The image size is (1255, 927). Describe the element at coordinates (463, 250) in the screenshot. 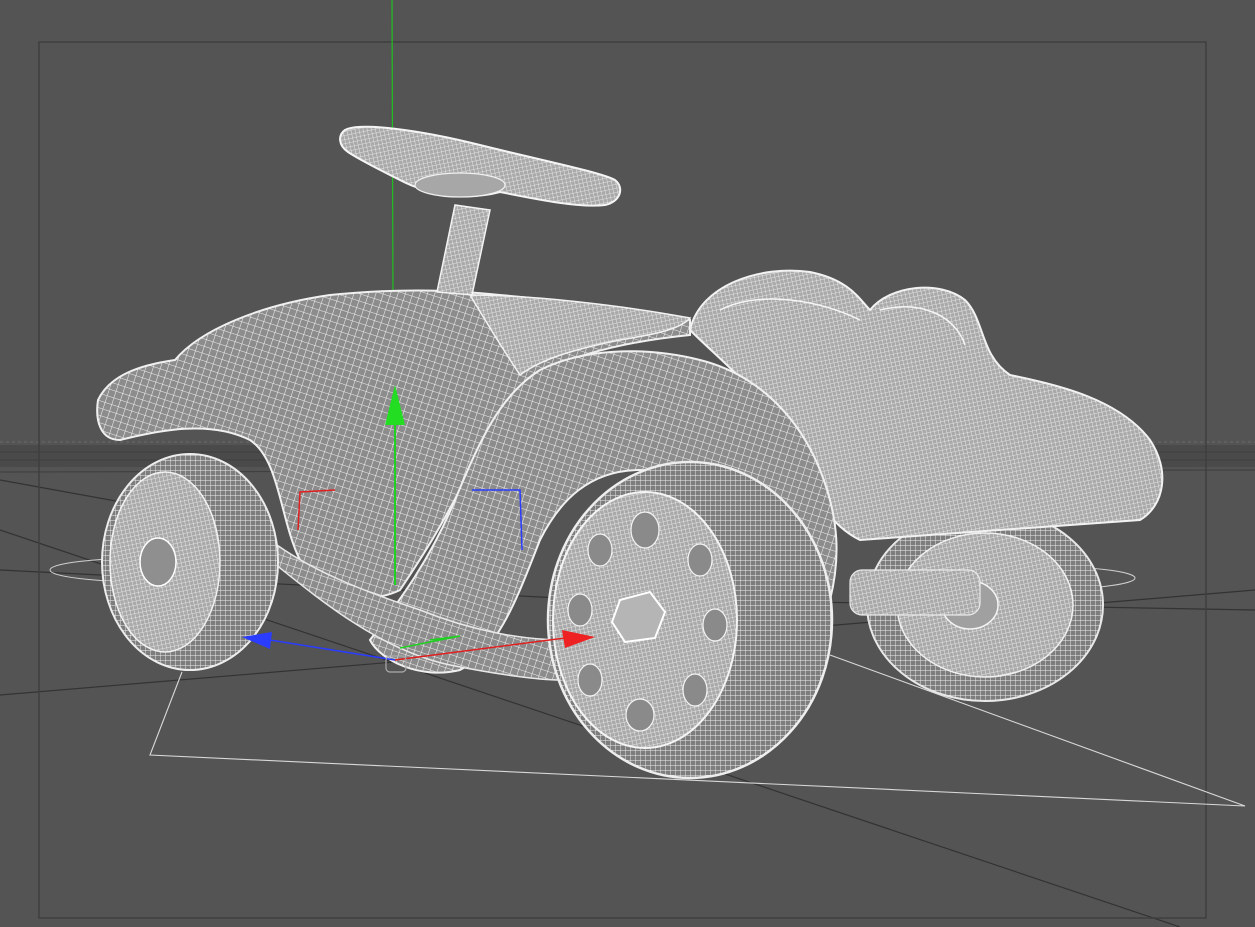

I see `steering-column` at that location.